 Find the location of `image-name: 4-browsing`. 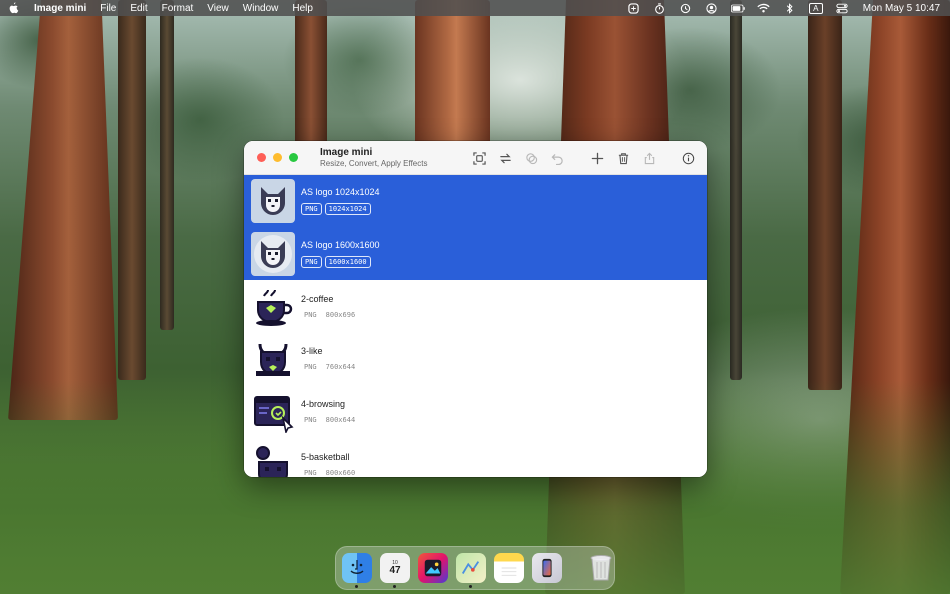

image-name: 4-browsing is located at coordinates (323, 404).